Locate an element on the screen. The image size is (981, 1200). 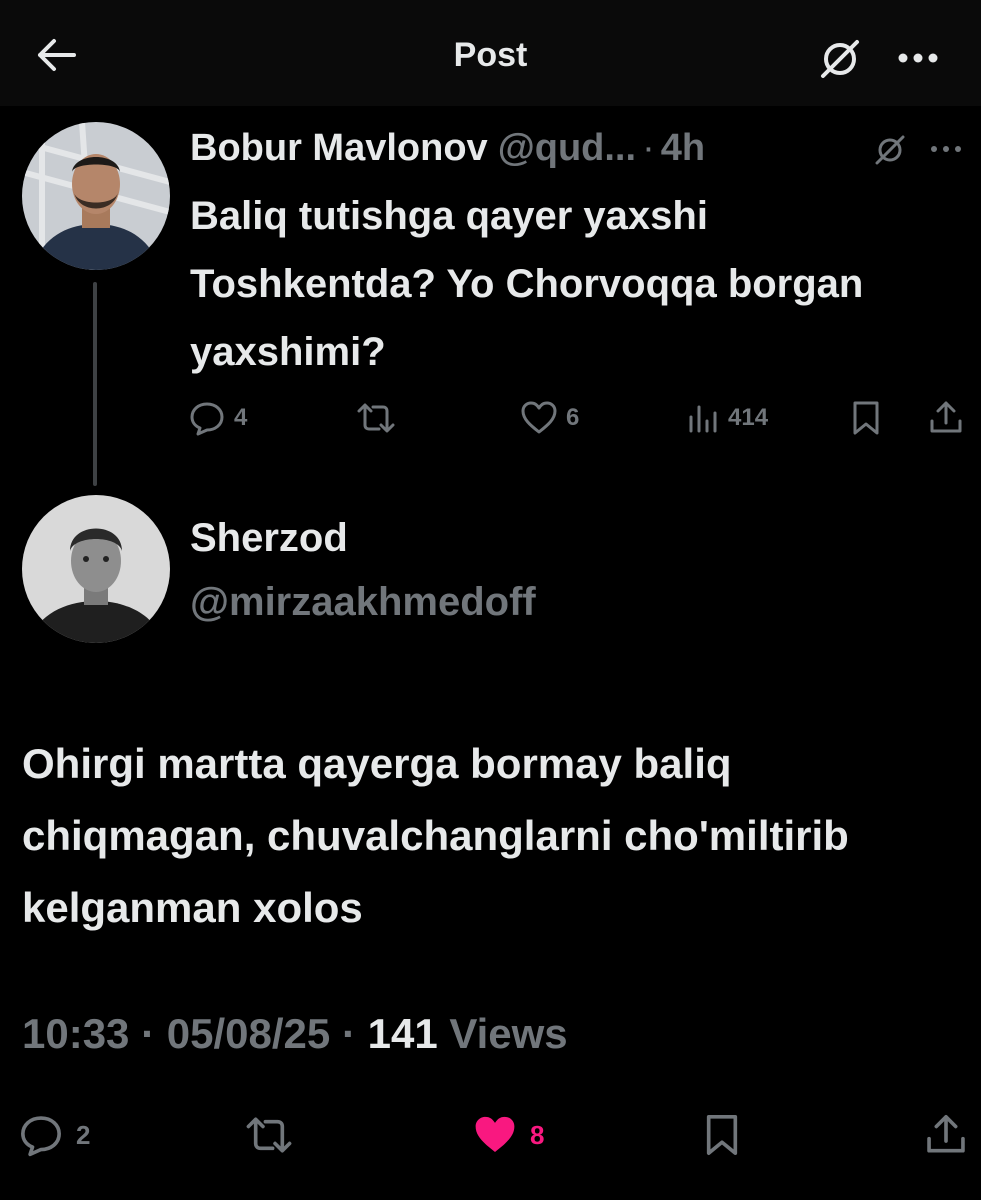
main-post-actions: 2 8 is located at coordinates (495, 1135).